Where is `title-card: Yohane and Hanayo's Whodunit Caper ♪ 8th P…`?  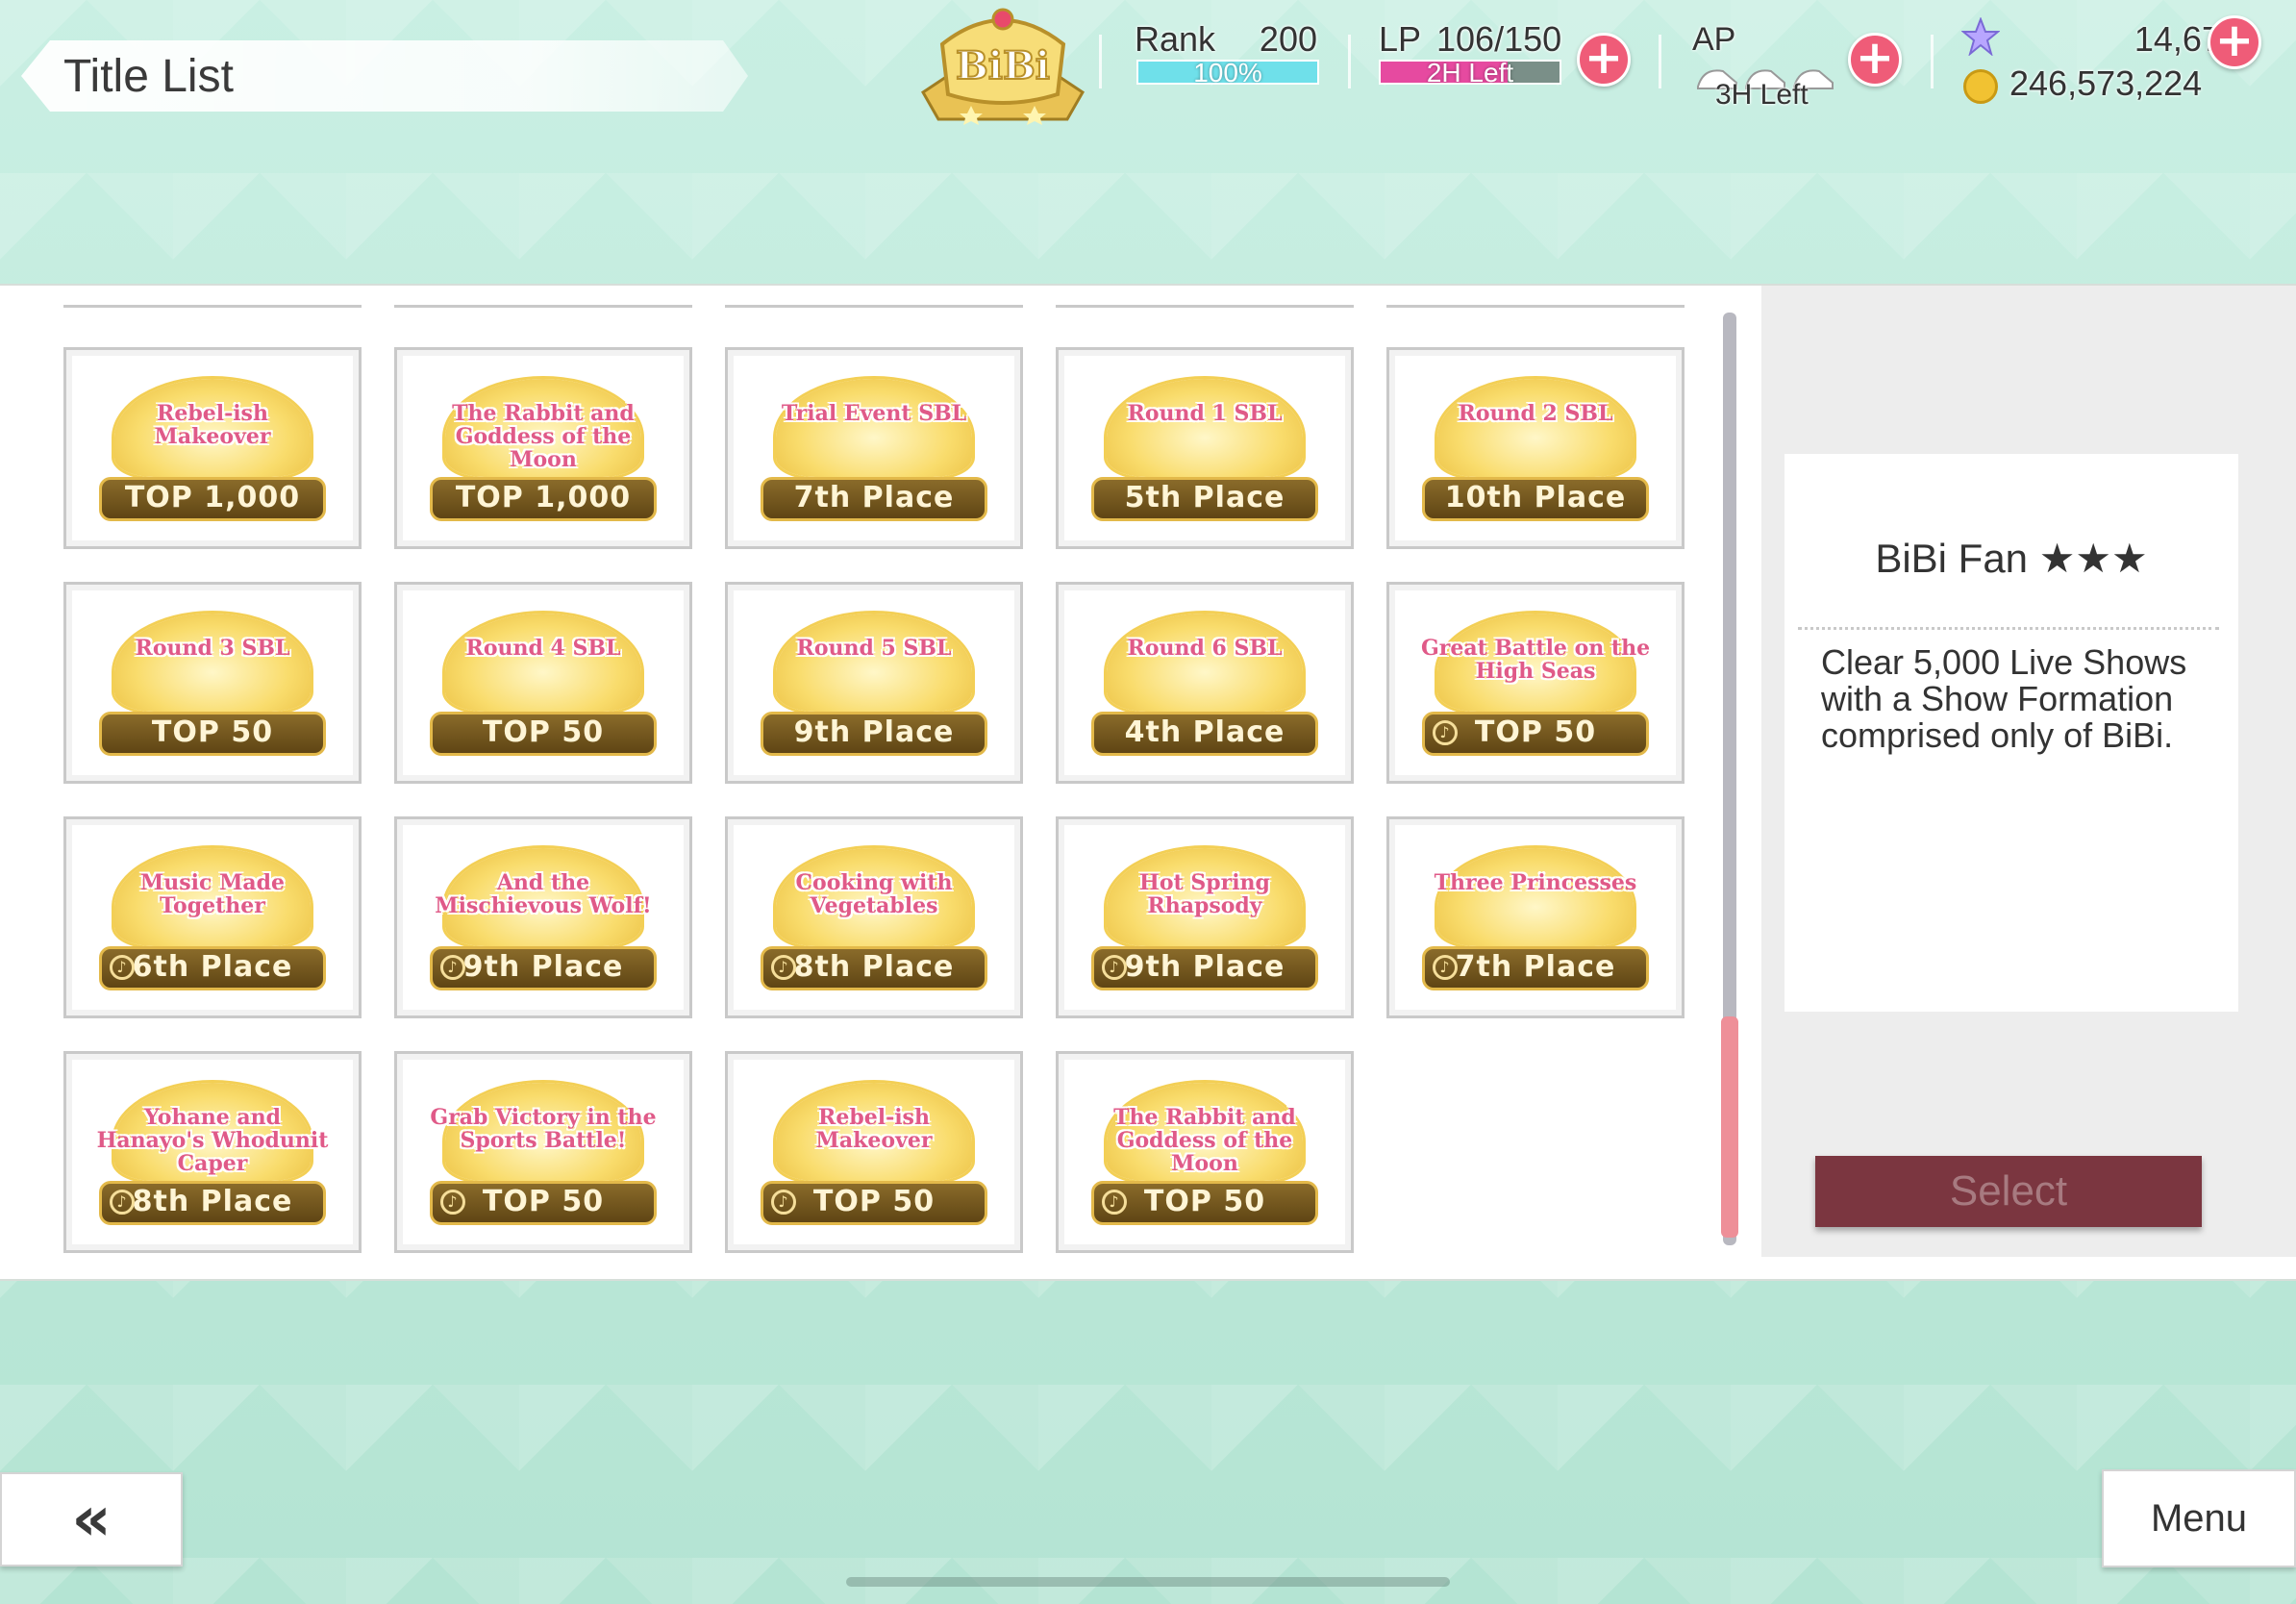
title-card: Yohane and Hanayo's Whodunit Caper ♪ 8th P… is located at coordinates (212, 1152).